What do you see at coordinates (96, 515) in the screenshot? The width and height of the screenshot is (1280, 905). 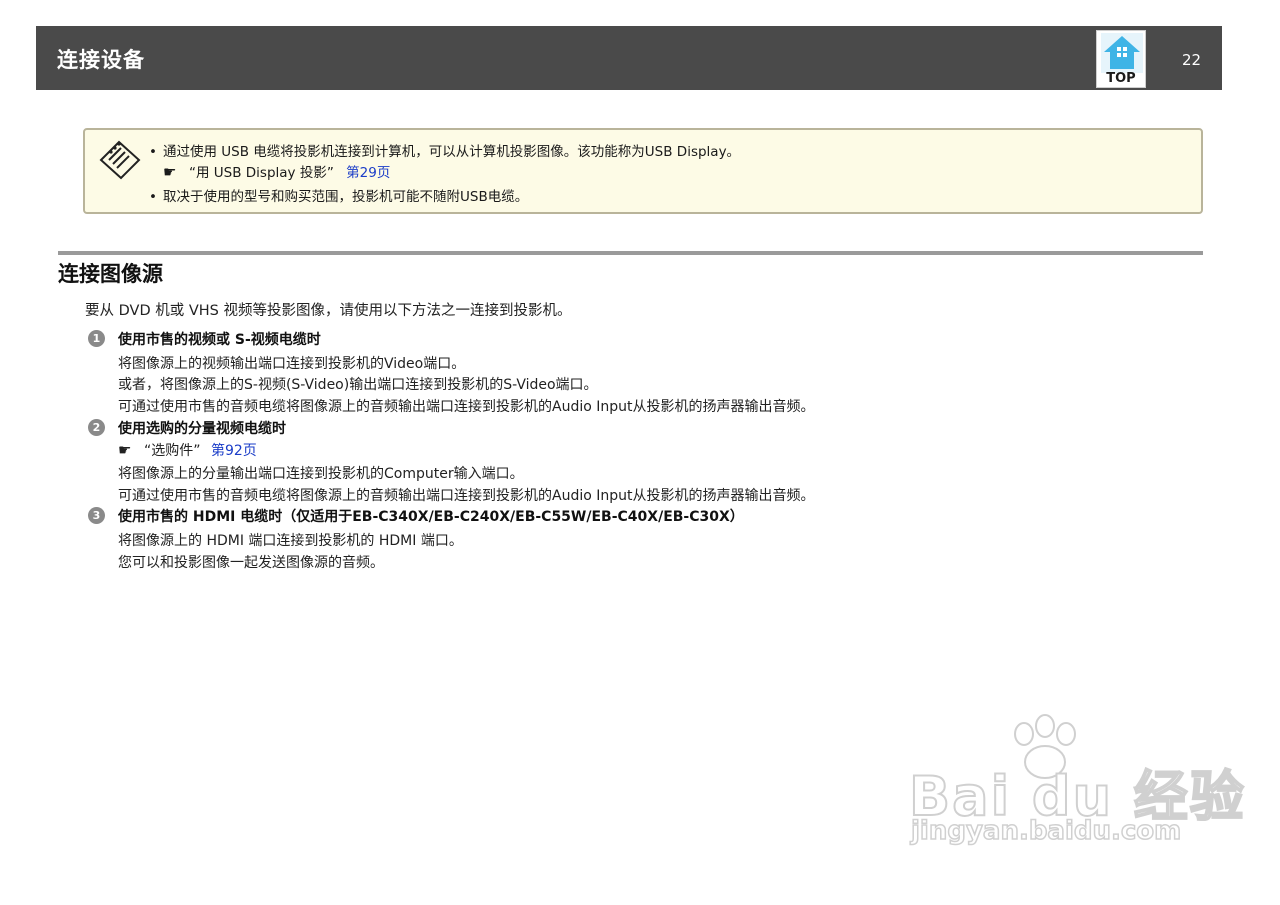 I see `item-number-3: 3` at bounding box center [96, 515].